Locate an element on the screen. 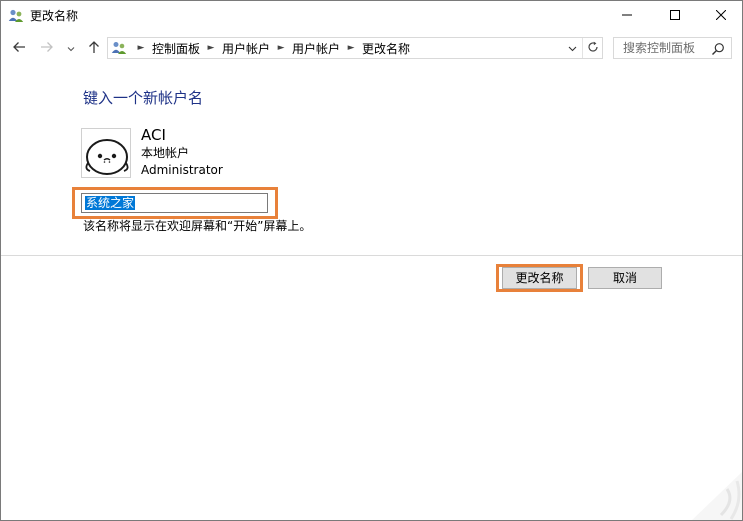 This screenshot has width=743, height=521. title-bar: 更改名称 is located at coordinates (371, 16).